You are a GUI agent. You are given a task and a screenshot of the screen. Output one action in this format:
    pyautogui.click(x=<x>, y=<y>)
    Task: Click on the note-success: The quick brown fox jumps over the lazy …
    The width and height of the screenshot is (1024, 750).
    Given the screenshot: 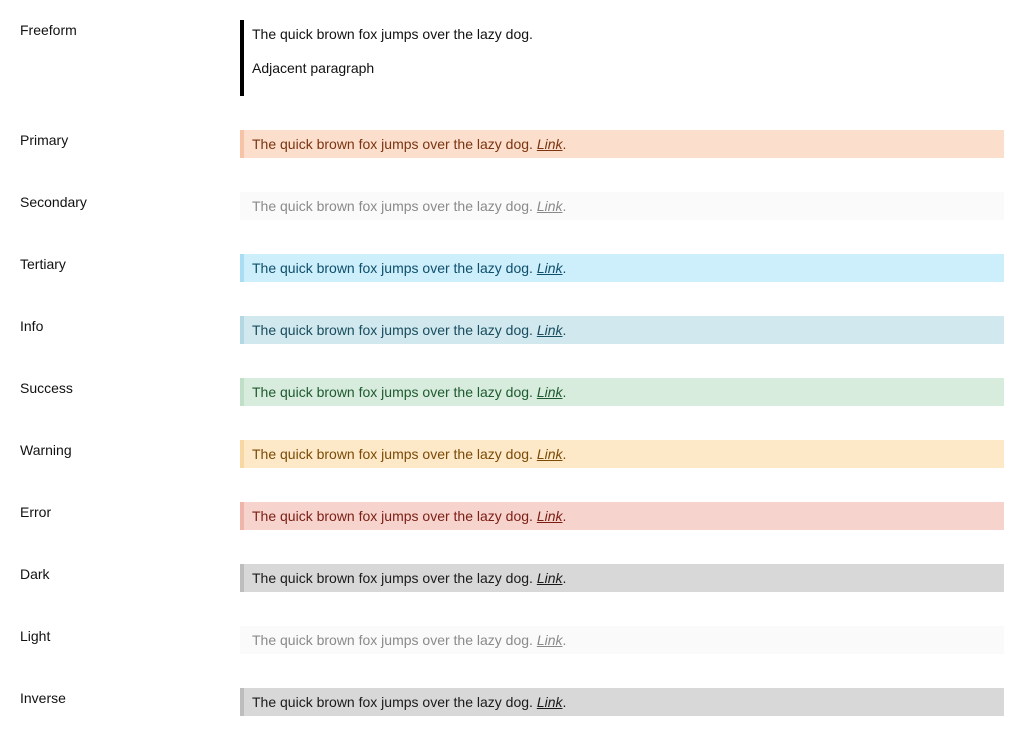 What is the action you would take?
    pyautogui.click(x=622, y=392)
    